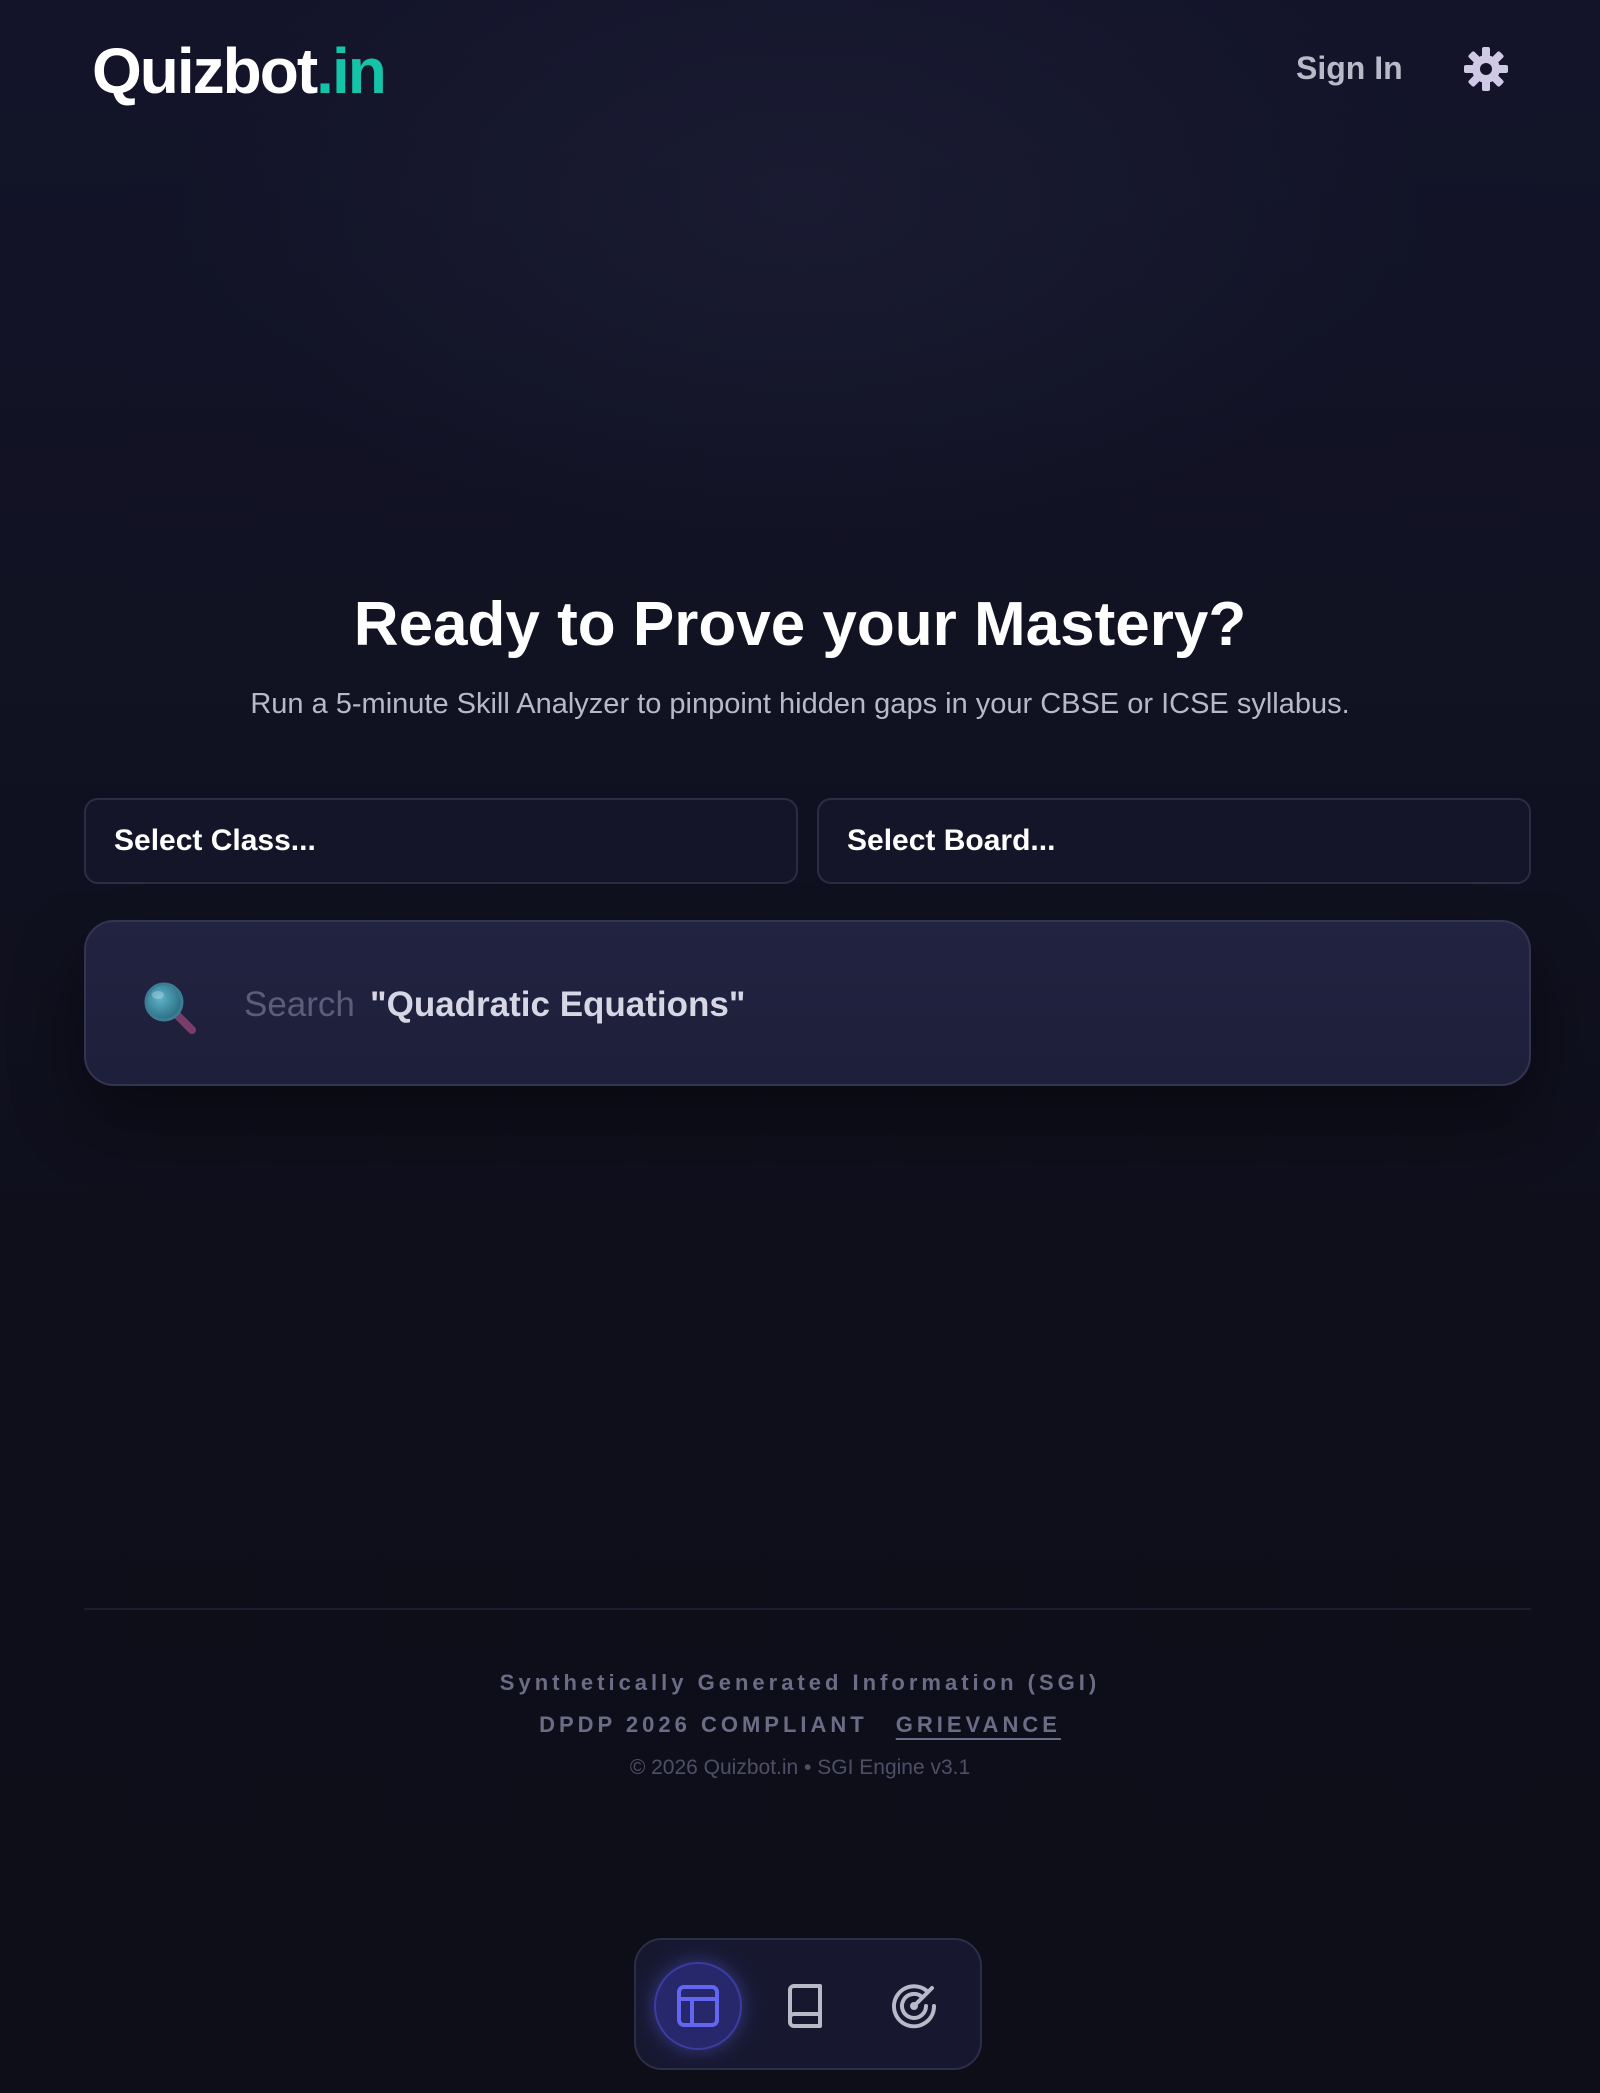  What do you see at coordinates (1349, 68) in the screenshot?
I see `sign-in-link: Sign In` at bounding box center [1349, 68].